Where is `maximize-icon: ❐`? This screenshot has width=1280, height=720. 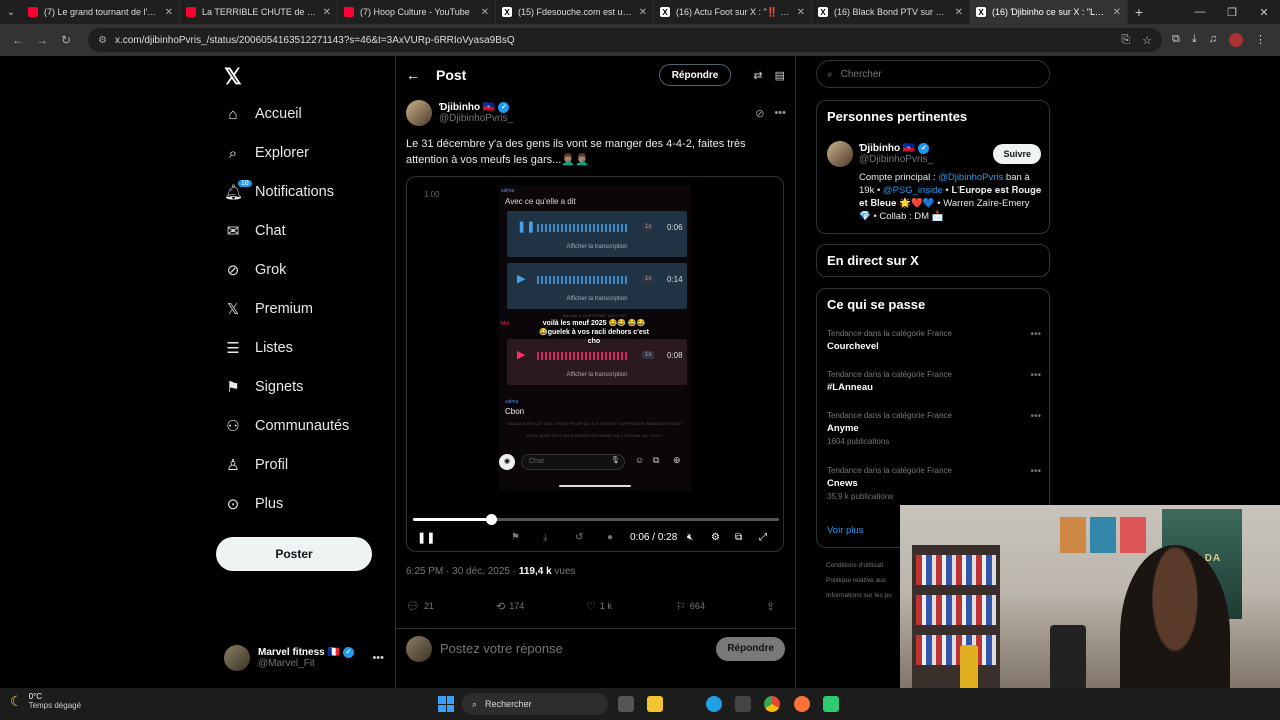 maximize-icon: ❐ is located at coordinates (1232, 12).